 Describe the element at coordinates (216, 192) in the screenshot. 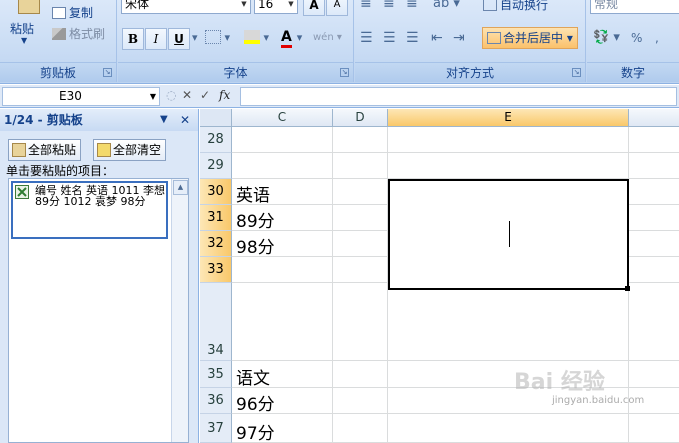

I see `row-header-30: 30` at that location.